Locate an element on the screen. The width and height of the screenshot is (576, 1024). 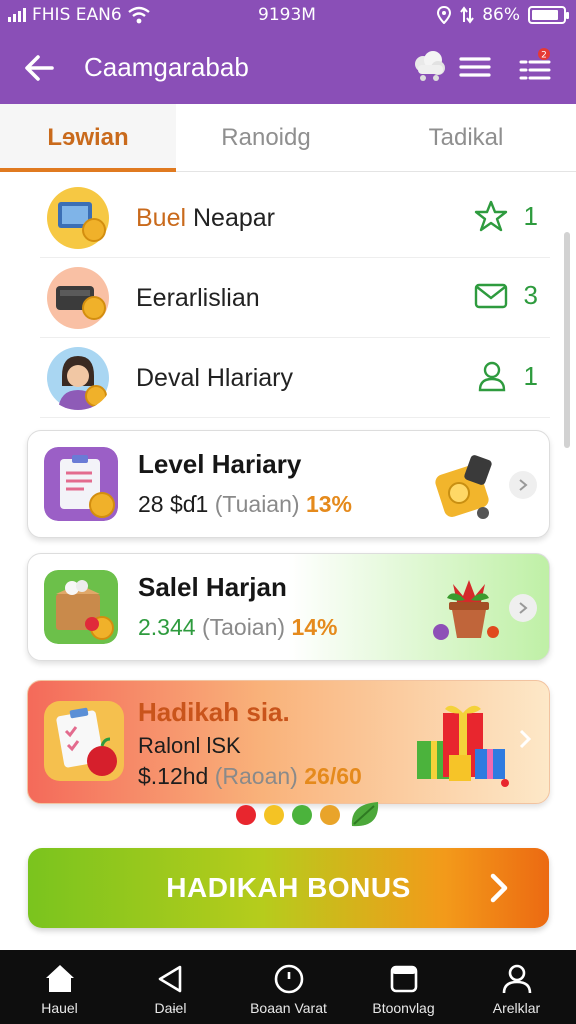
leaf-icon is located at coordinates (365, 814).